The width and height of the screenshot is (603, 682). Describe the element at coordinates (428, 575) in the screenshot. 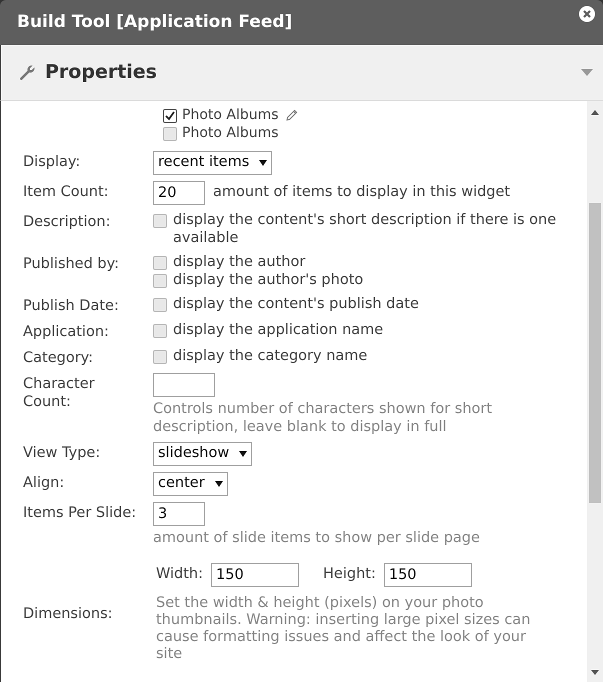

I see `height-field: 150` at that location.